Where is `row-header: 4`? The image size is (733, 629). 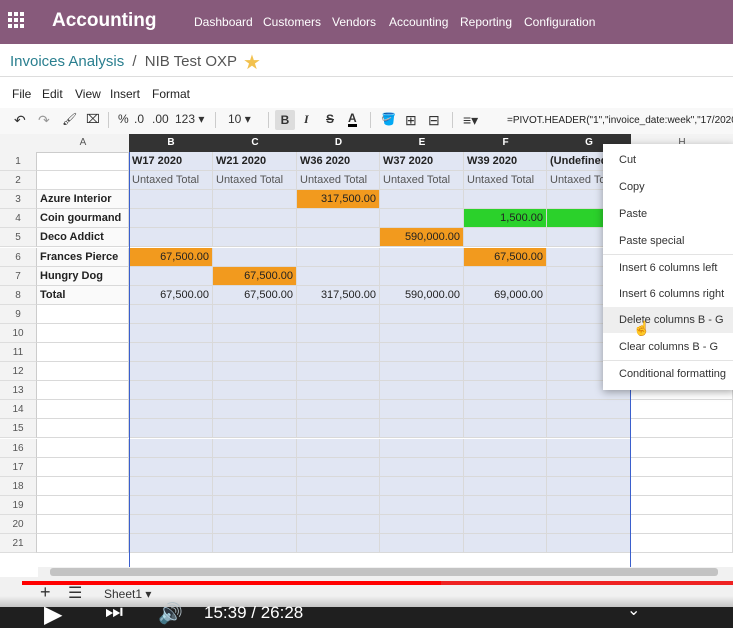 row-header: 4 is located at coordinates (18, 219).